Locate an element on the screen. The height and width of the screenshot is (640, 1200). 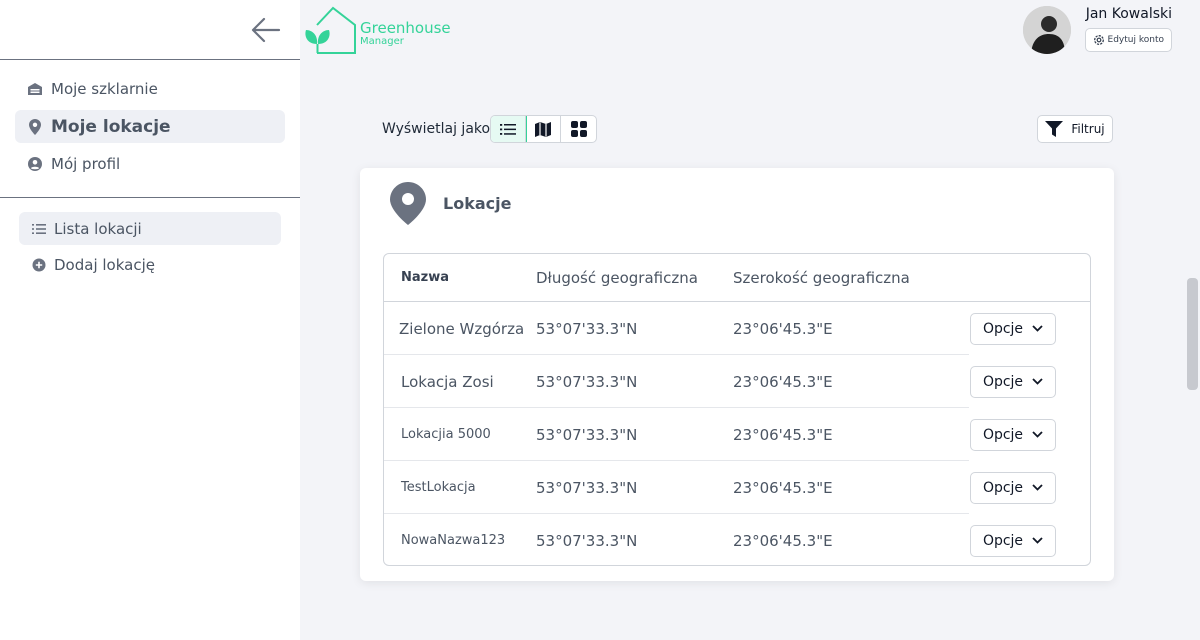
sub-nav: Lista lokacji Dodaj lokację is located at coordinates (150, 239).